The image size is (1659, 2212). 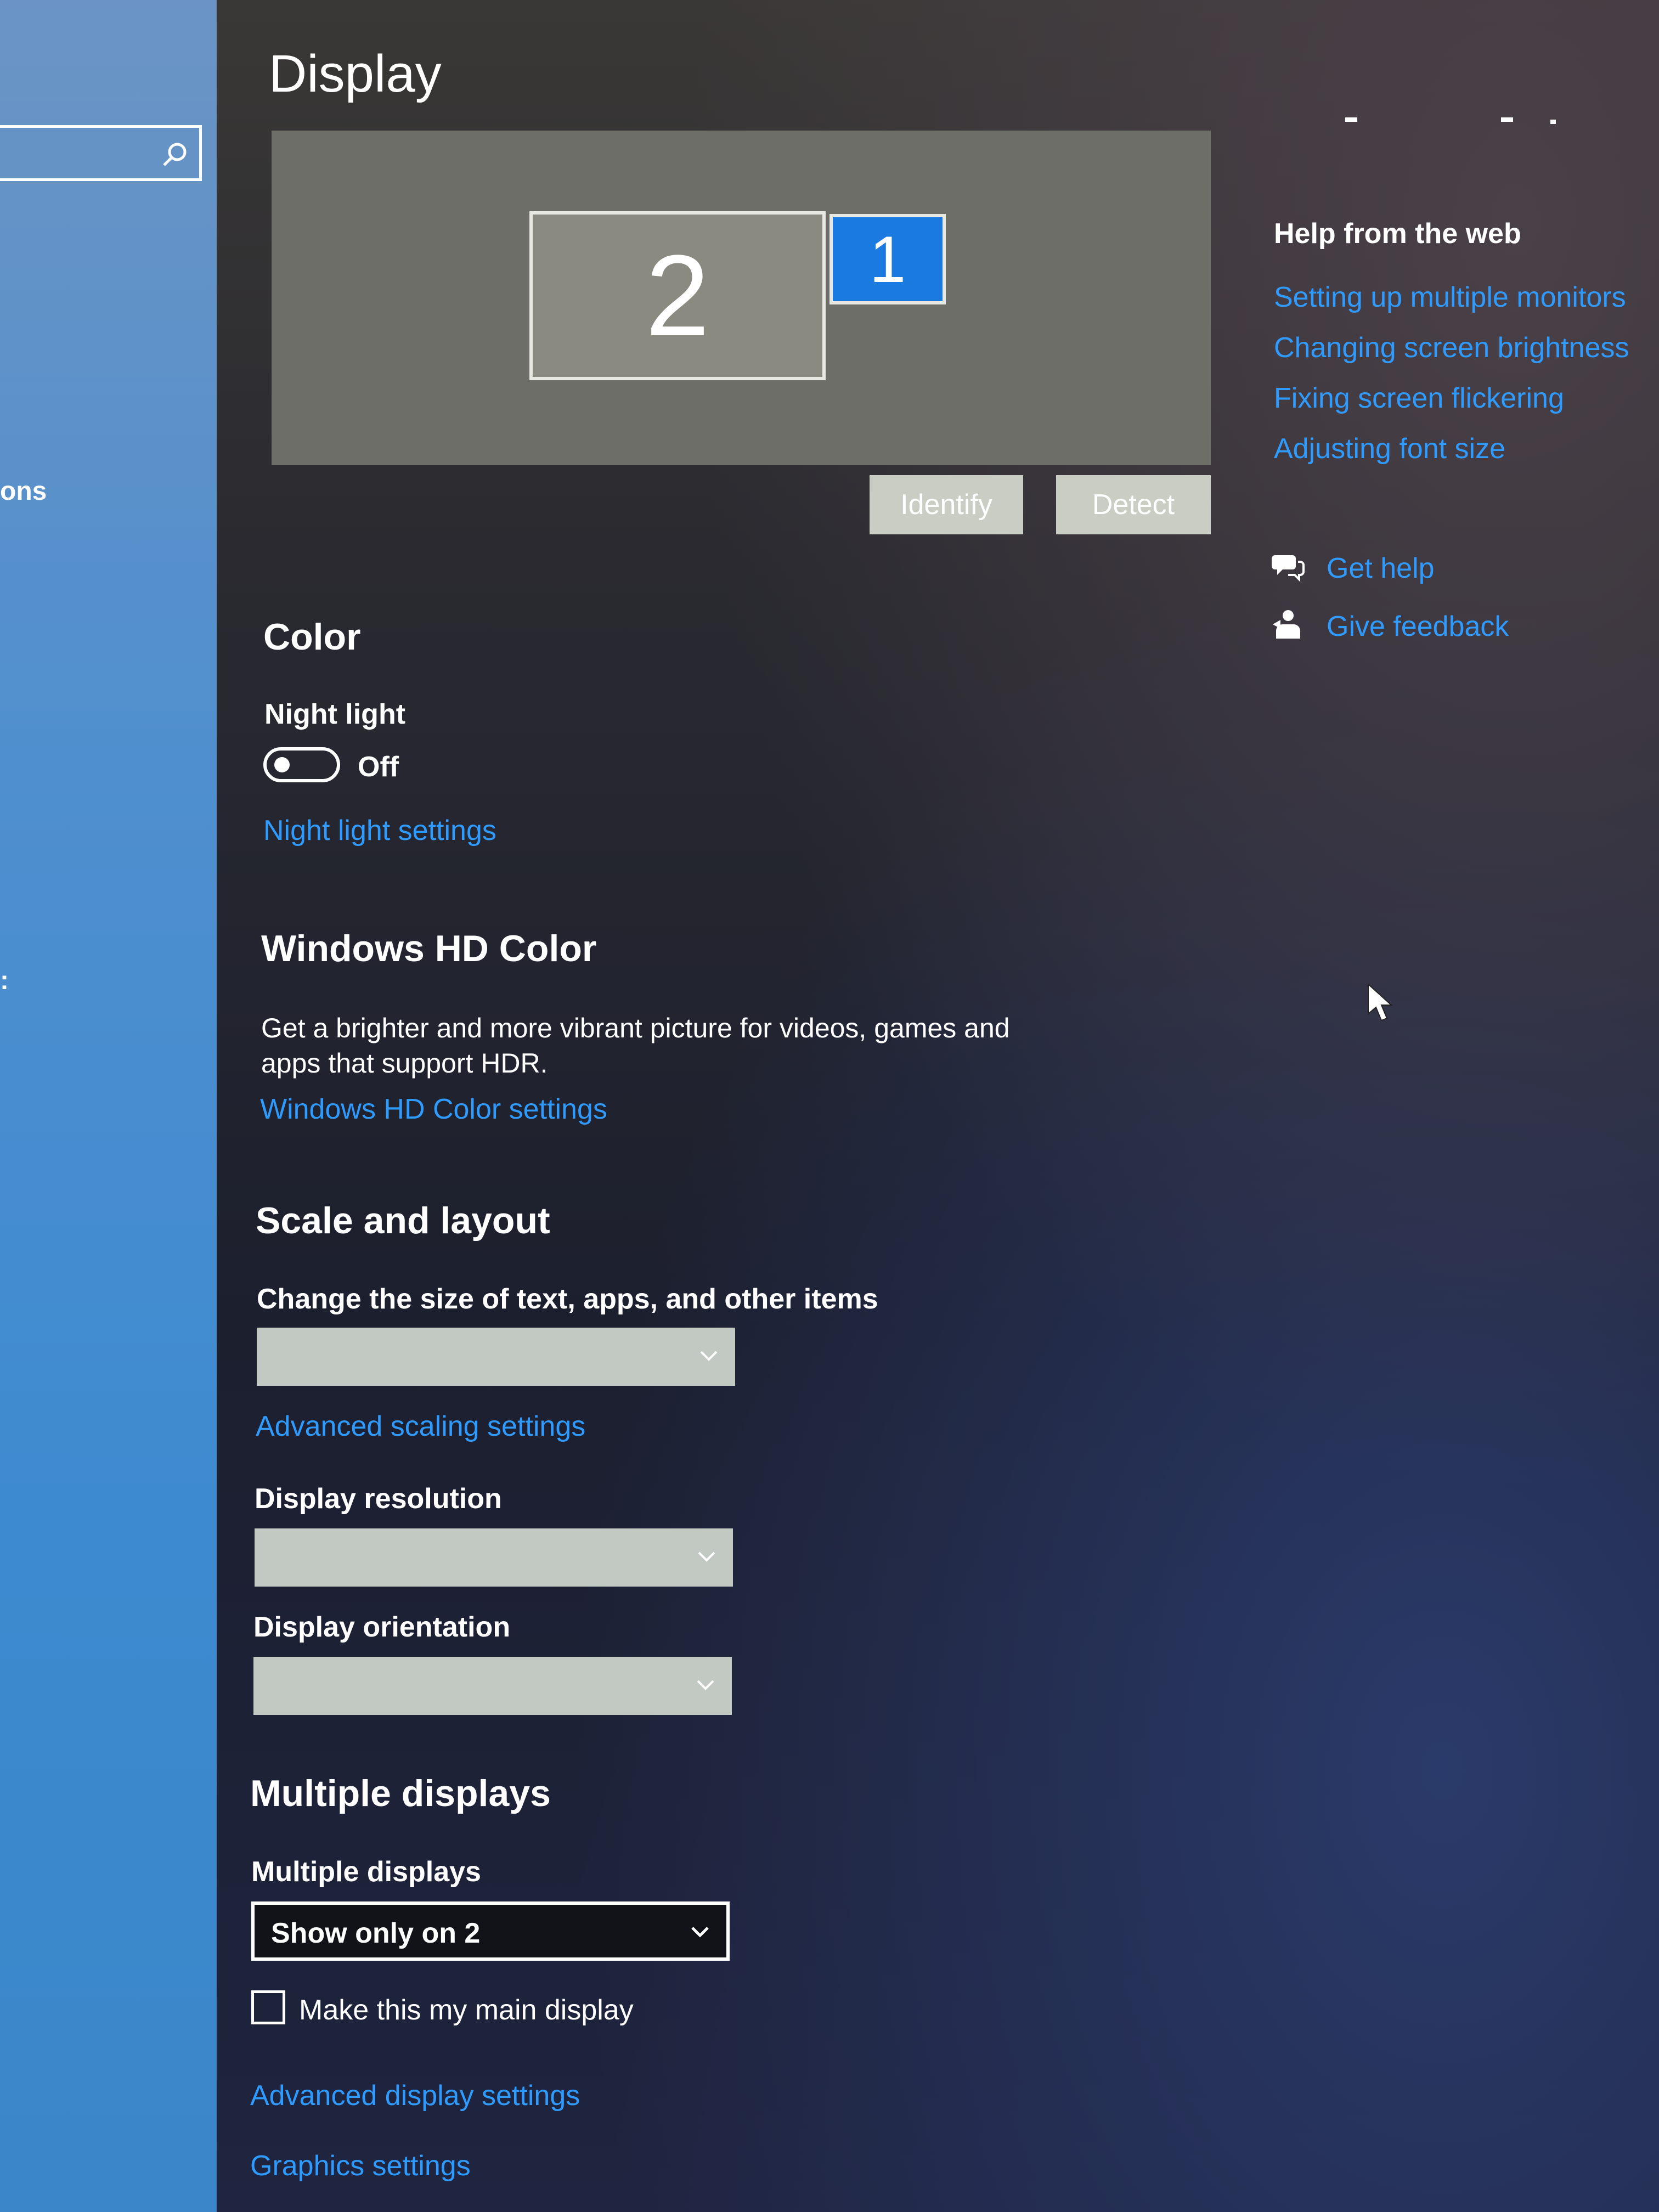 I want to click on search-input, so click(x=101, y=153).